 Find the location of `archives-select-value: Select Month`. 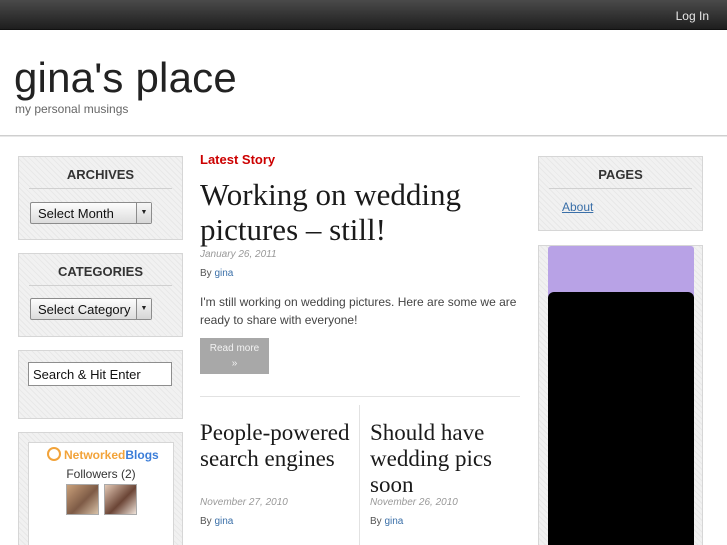

archives-select-value: Select Month is located at coordinates (76, 213).